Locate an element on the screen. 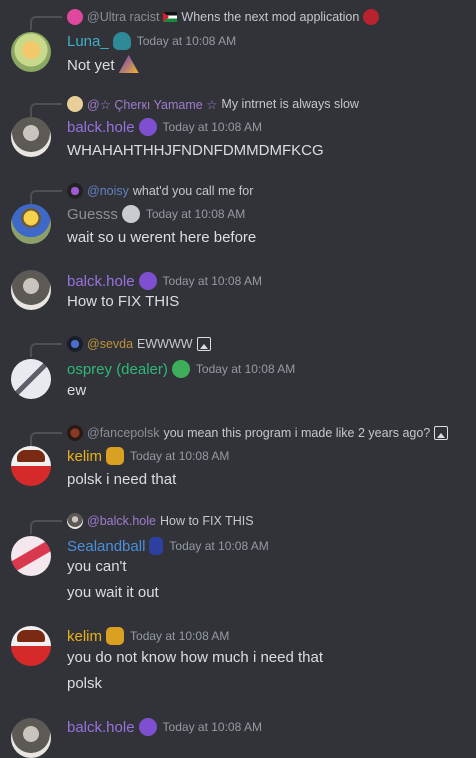 This screenshot has height=758, width=476. message-text: you wait it out is located at coordinates (113, 592).